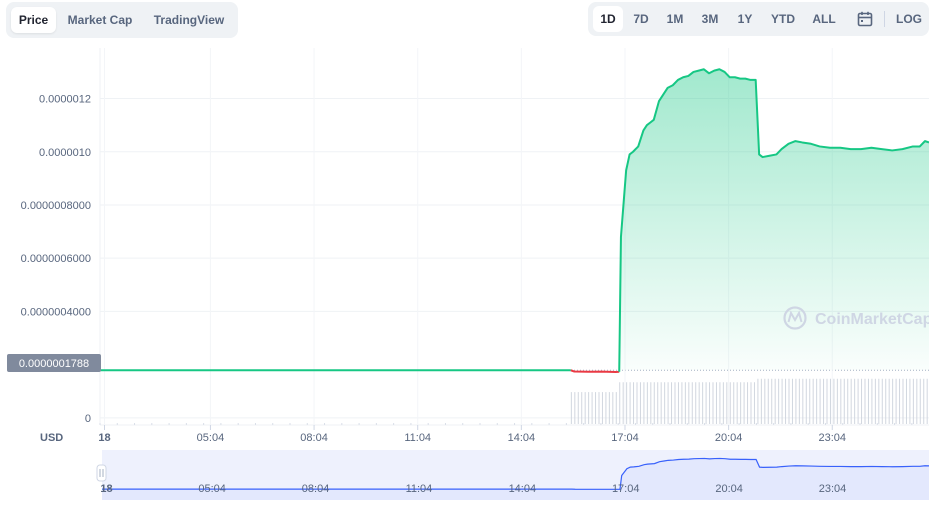 Image resolution: width=929 pixels, height=510 pixels. Describe the element at coordinates (65, 100) in the screenshot. I see `y-tick-label: 0.0000012` at that location.